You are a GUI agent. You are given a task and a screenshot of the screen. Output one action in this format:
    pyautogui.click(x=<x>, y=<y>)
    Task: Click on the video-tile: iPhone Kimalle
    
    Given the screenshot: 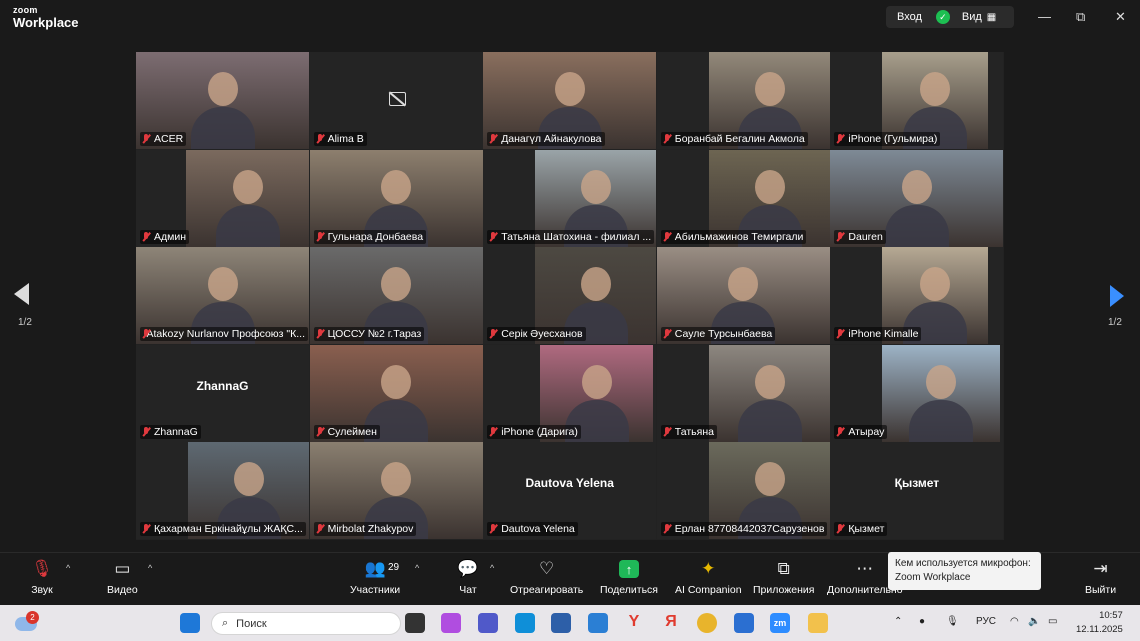 What is the action you would take?
    pyautogui.click(x=917, y=296)
    